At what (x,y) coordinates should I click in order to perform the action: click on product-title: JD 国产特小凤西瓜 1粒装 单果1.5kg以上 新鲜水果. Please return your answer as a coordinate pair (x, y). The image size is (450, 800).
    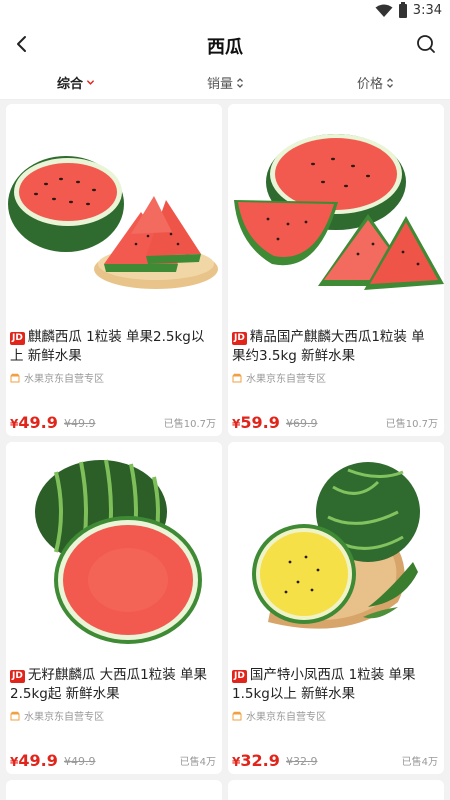
    Looking at the image, I should click on (335, 685).